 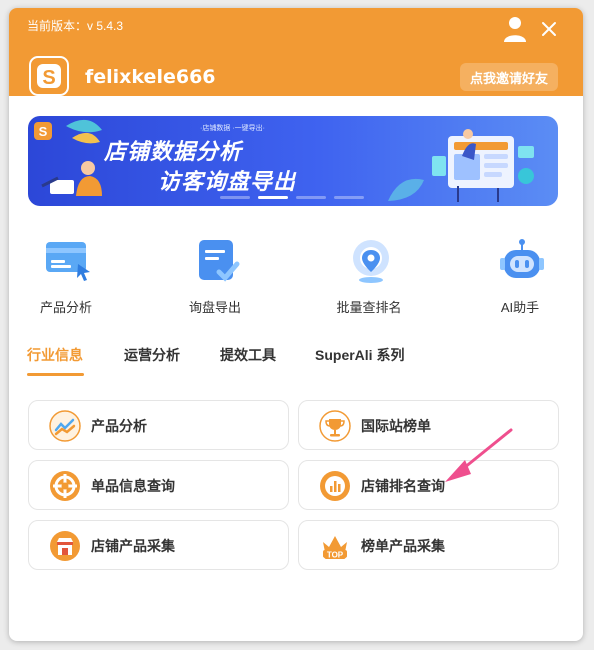 I want to click on store-icon, so click(x=65, y=546).